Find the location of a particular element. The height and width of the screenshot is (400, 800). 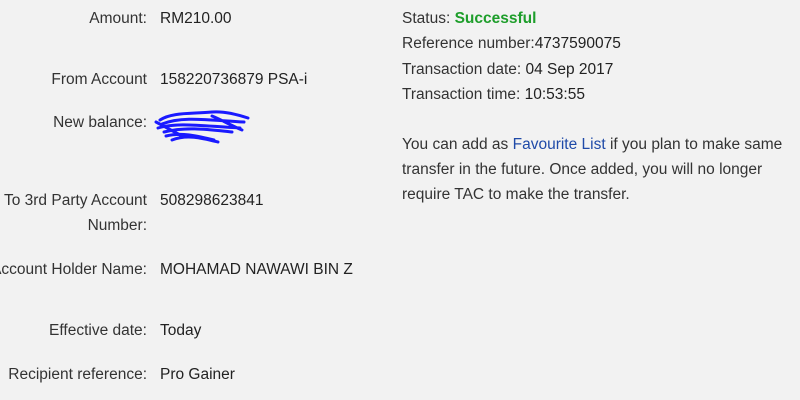

transaction-date-value: 04 Sep 2017 is located at coordinates (569, 69).